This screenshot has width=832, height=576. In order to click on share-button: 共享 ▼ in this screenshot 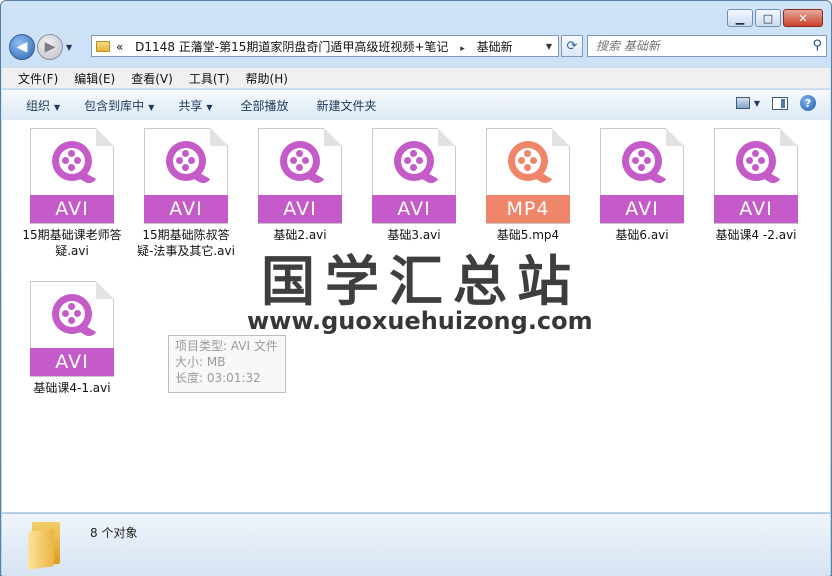, I will do `click(195, 105)`.